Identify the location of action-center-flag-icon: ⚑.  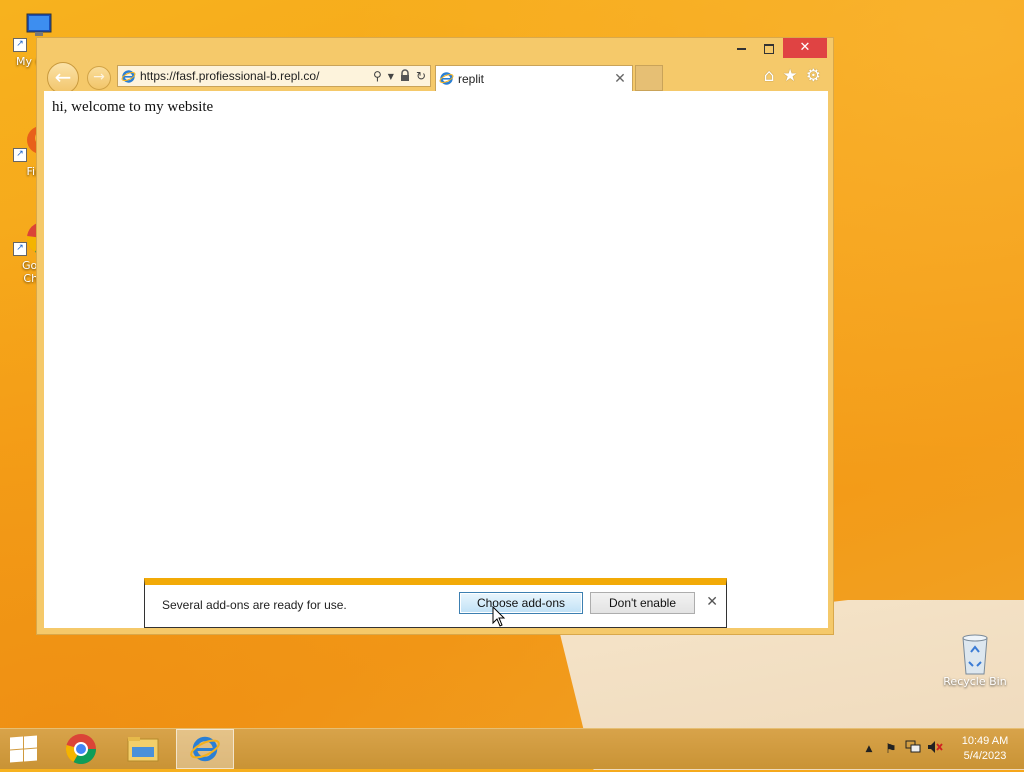
(891, 749).